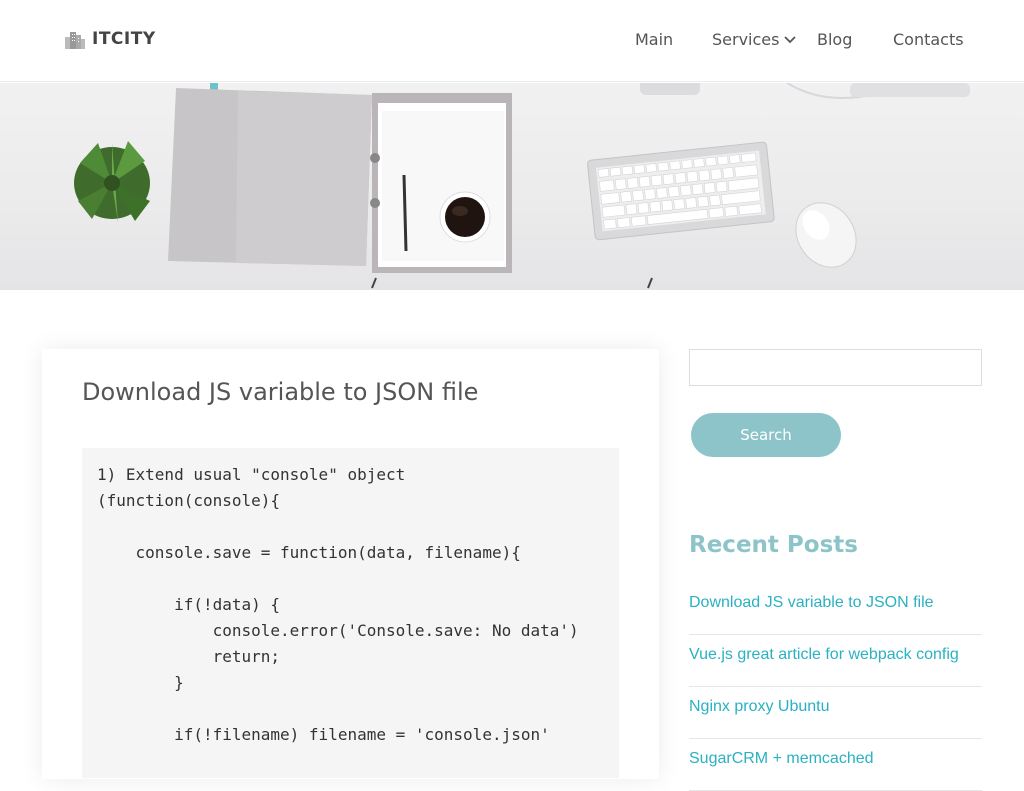  Describe the element at coordinates (654, 39) in the screenshot. I see `nav-item-main: Main` at that location.